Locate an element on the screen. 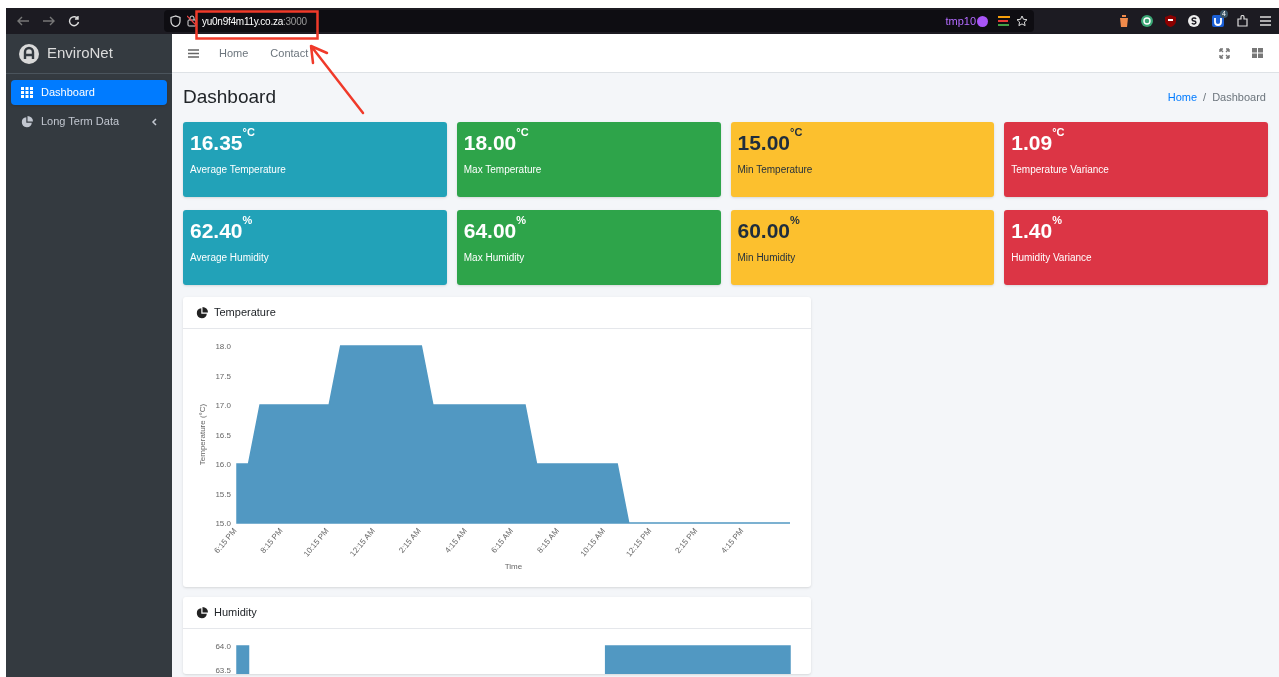 Image resolution: width=1279 pixels, height=677 pixels. y-tick-label: 64.0 is located at coordinates (223, 646).